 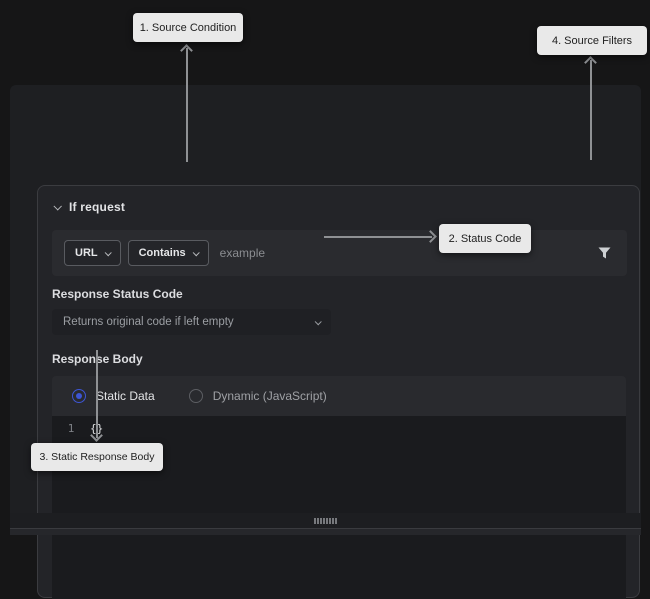 I want to click on source-operator-selector: Contains, so click(x=168, y=253).